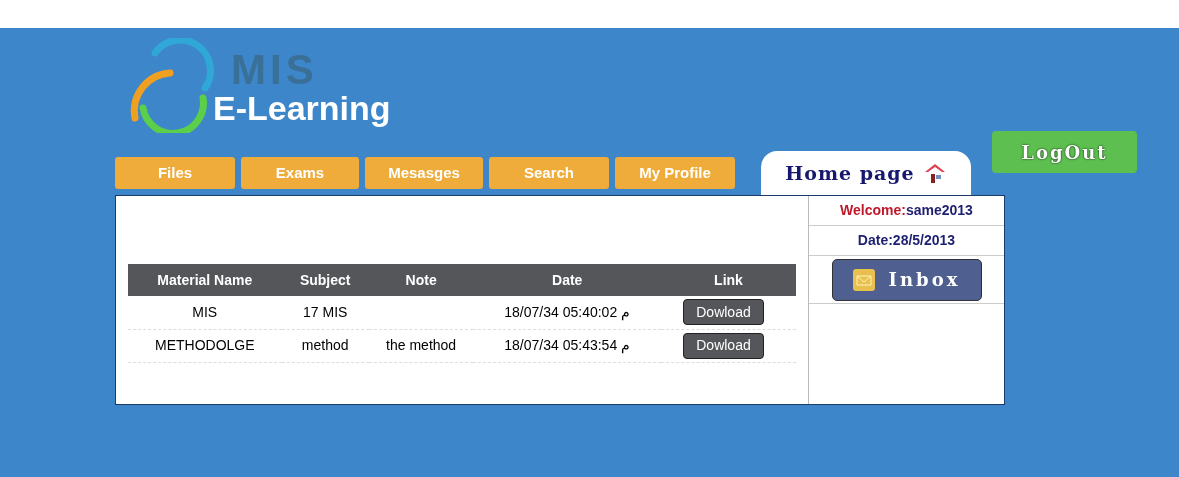 The image size is (1179, 477). Describe the element at coordinates (675, 173) in the screenshot. I see `nav-tab: My Profile` at that location.